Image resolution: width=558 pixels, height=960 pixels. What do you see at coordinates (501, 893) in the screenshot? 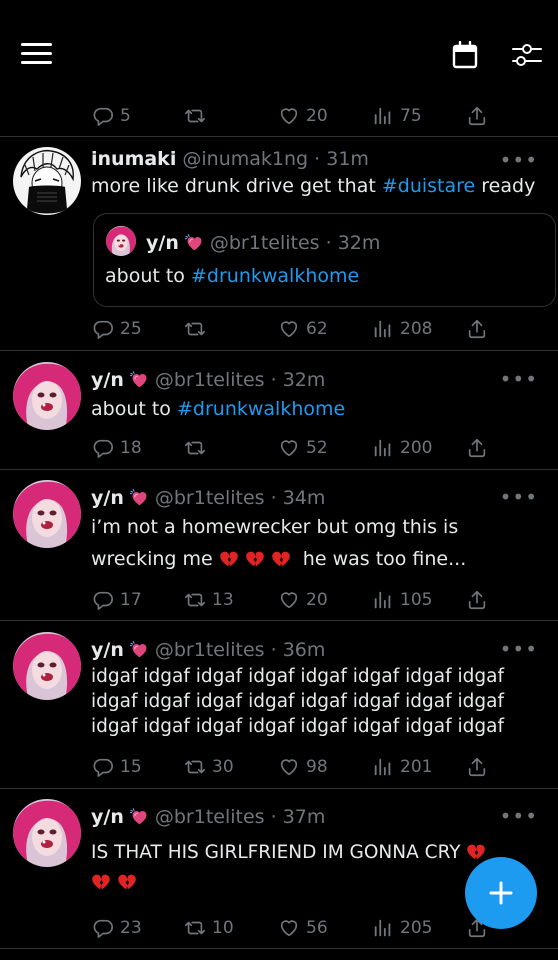
I see `compose-tweet-button` at bounding box center [501, 893].